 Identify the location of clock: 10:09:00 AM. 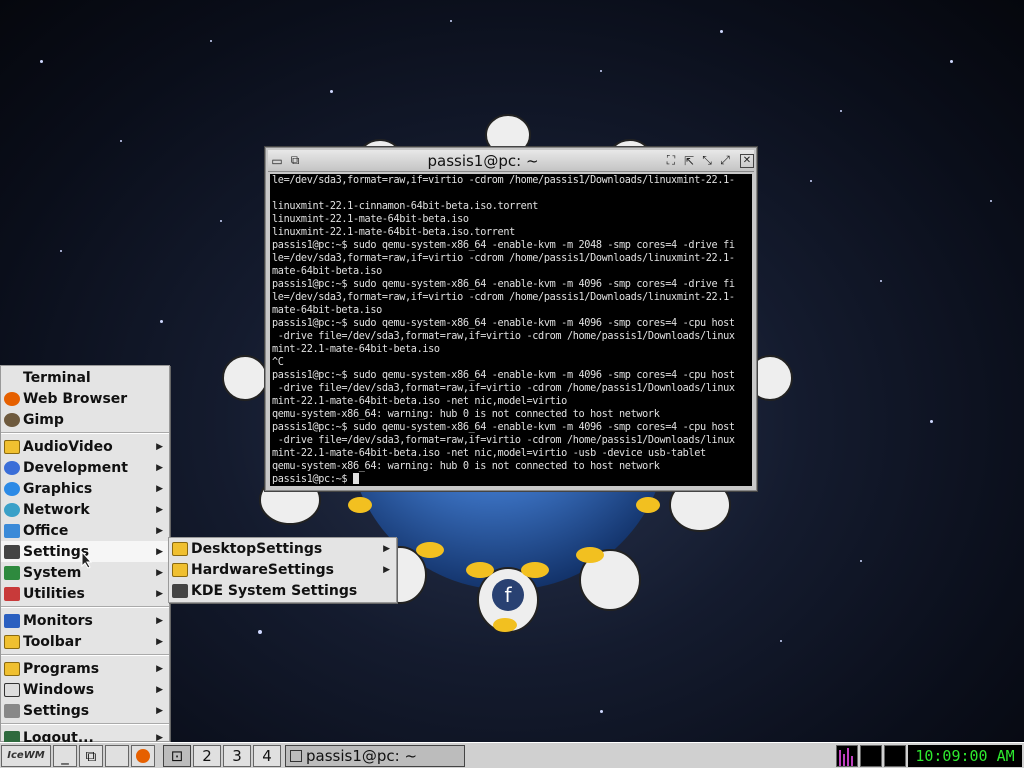
(965, 756).